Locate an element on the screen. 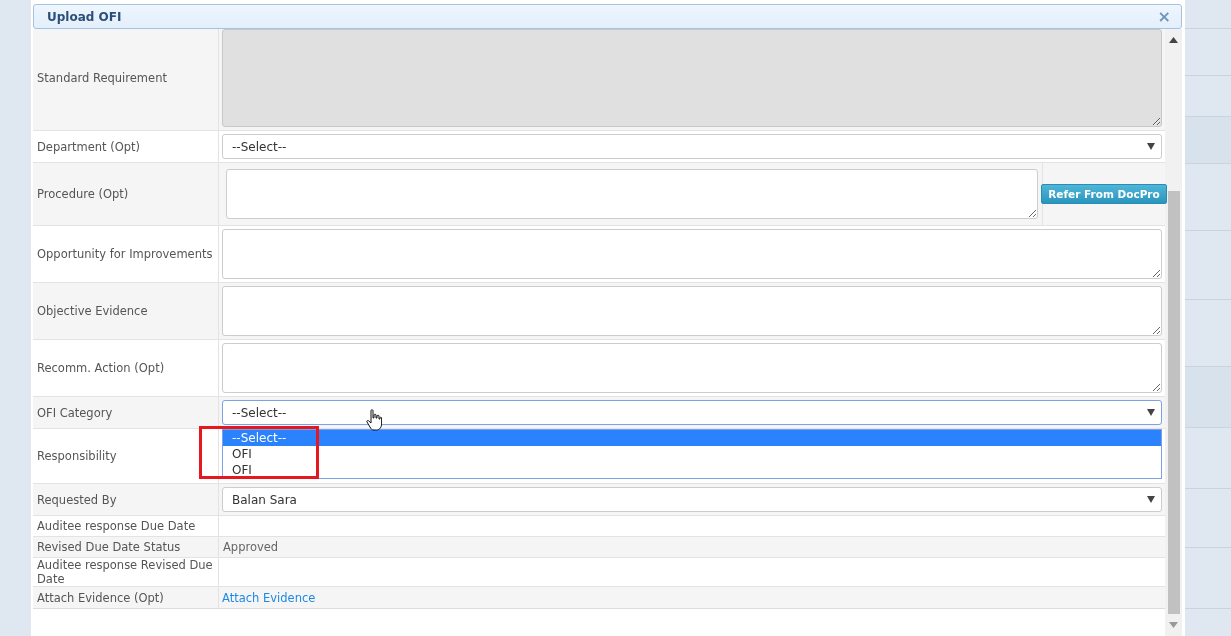 This screenshot has width=1231, height=636. scroll-up-icon is located at coordinates (1173, 40).